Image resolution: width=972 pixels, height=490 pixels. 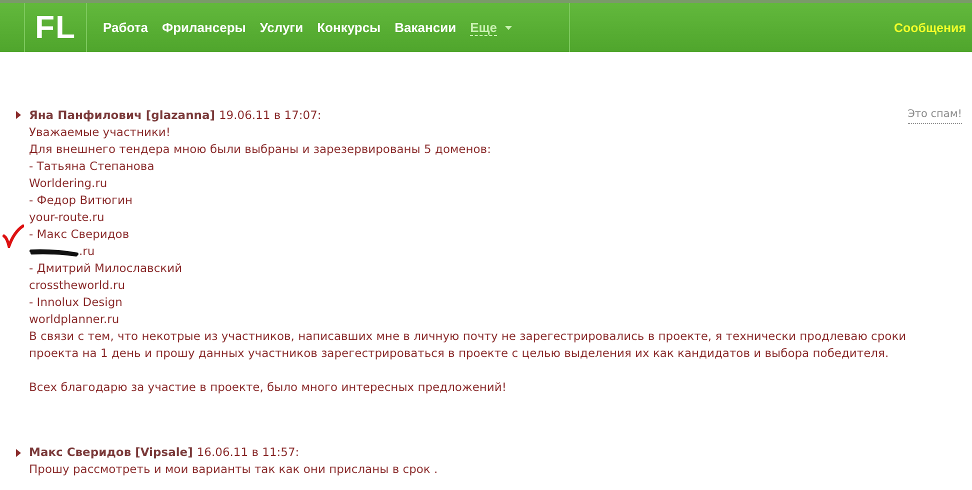 What do you see at coordinates (233, 469) in the screenshot?
I see `comment-text: Прошу рассмотреть и мои варианты так как они присланы в срок .` at bounding box center [233, 469].